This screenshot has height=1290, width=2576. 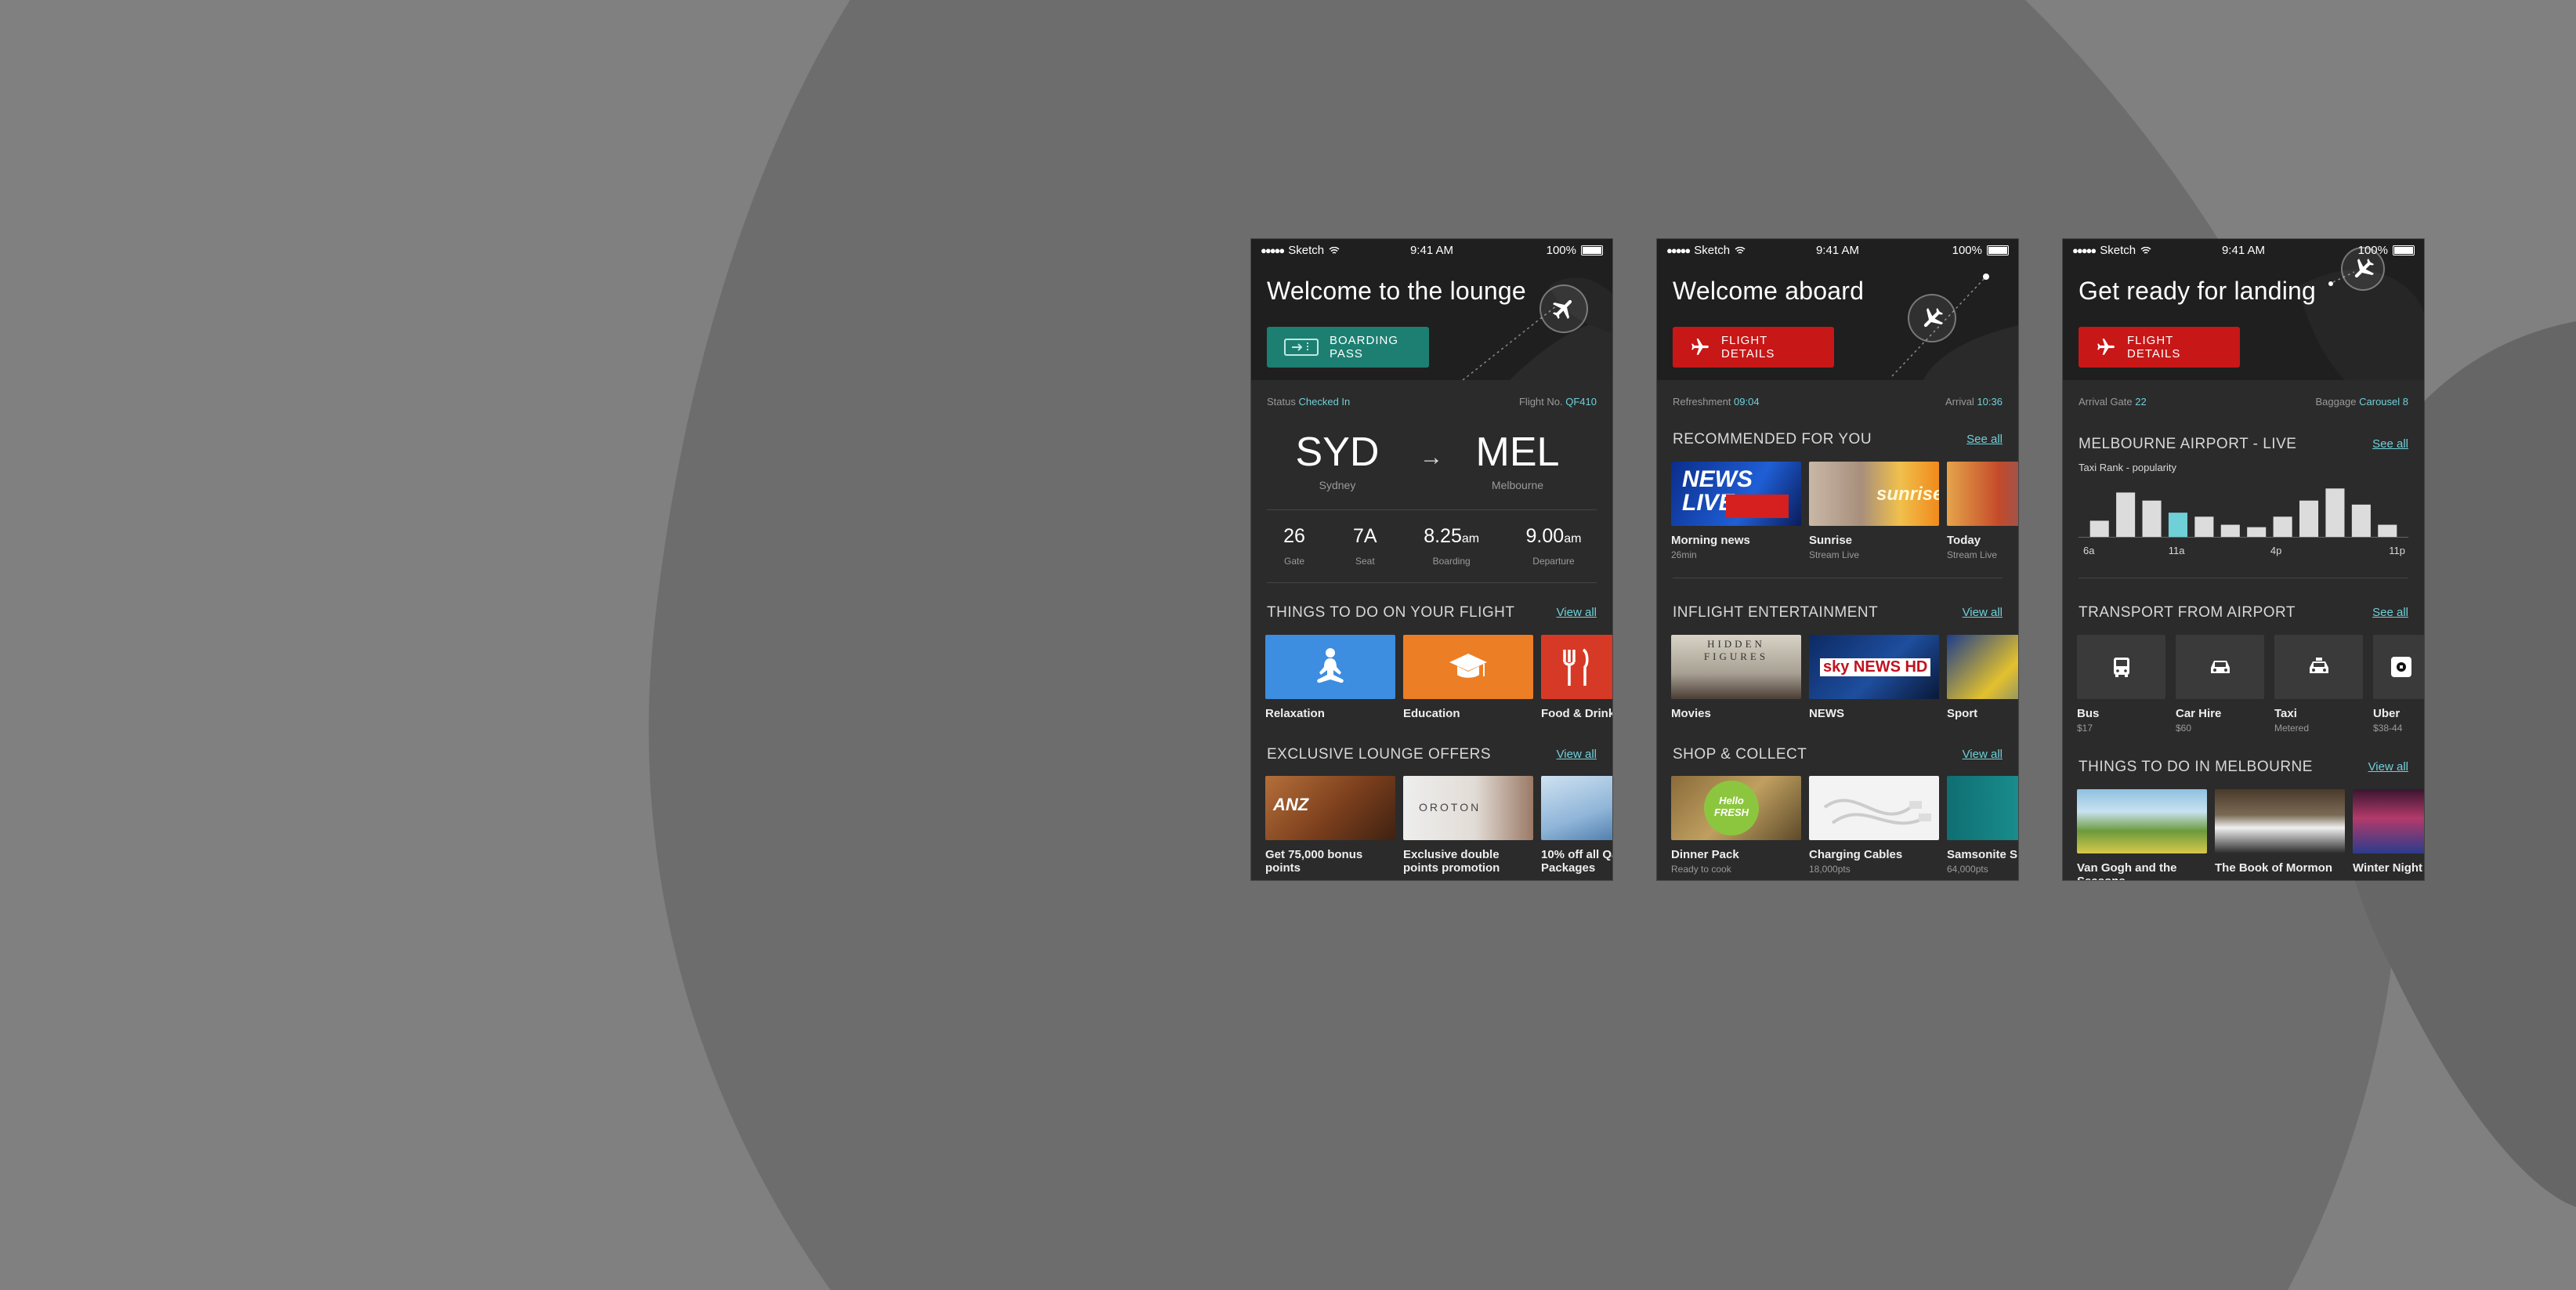 I want to click on gate-stat: 26 Gate, so click(x=1294, y=546).